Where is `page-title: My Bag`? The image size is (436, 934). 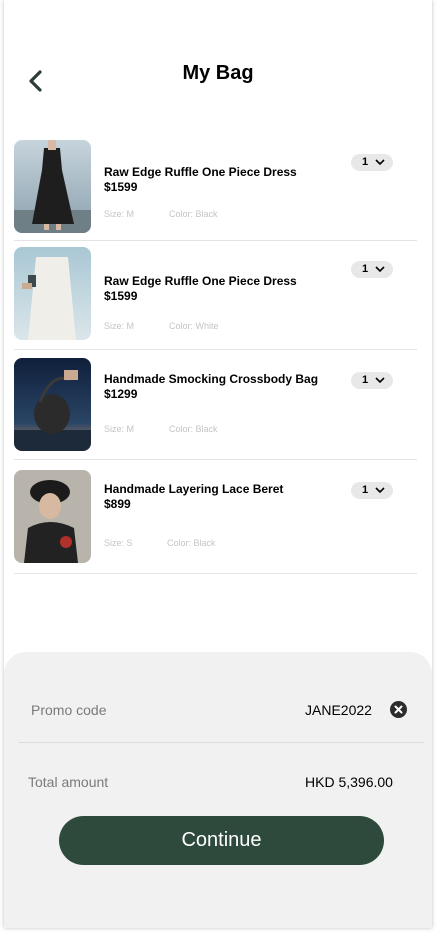
page-title: My Bag is located at coordinates (218, 73).